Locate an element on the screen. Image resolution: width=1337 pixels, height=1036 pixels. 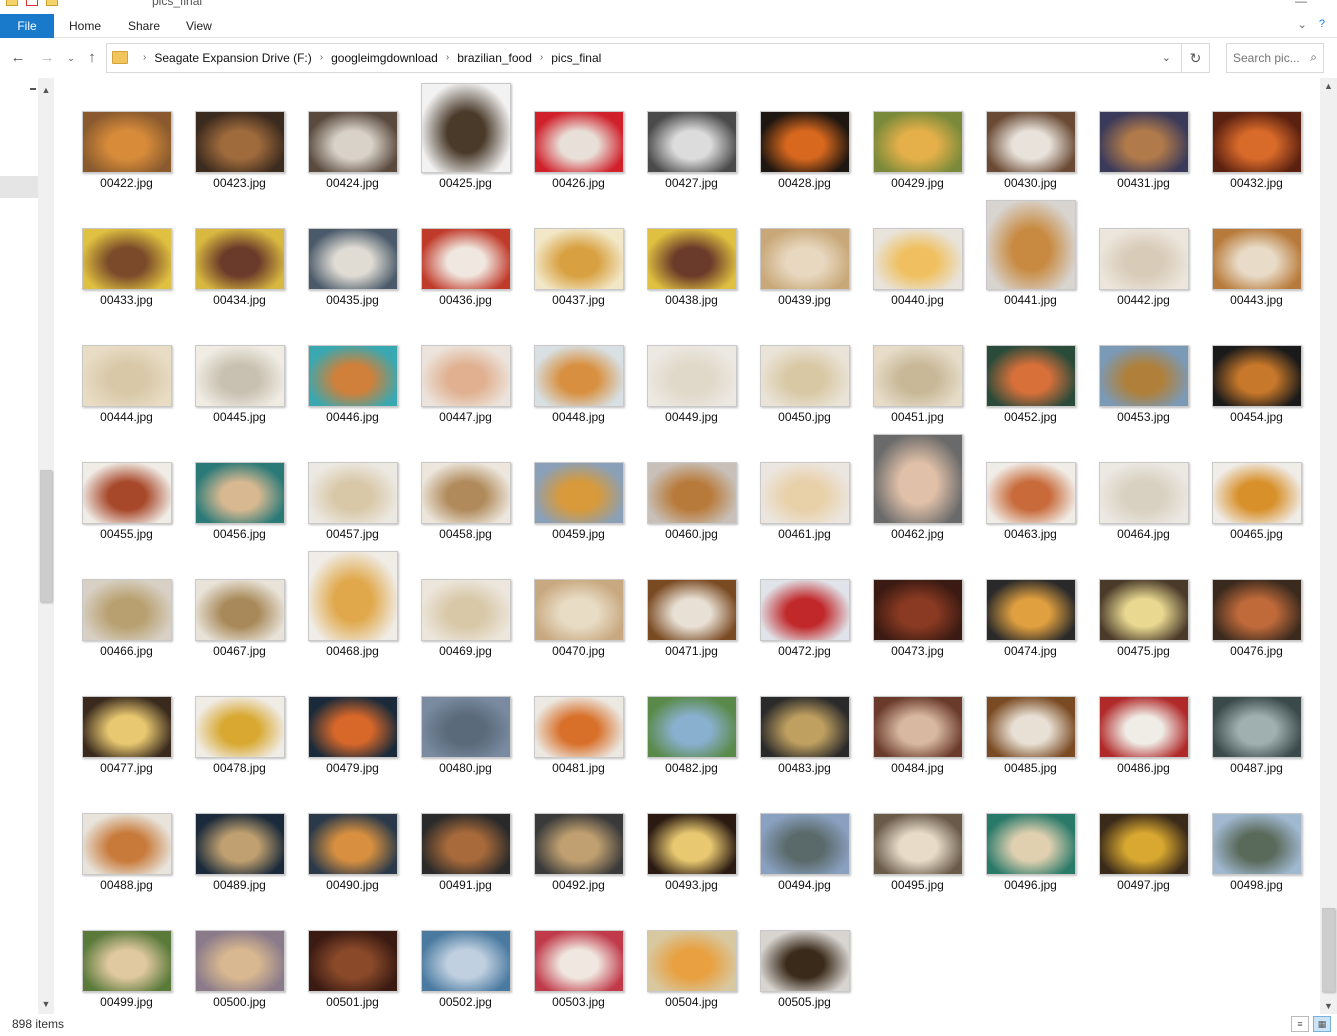
file-item: 00425.jpg is located at coordinates (465, 136).